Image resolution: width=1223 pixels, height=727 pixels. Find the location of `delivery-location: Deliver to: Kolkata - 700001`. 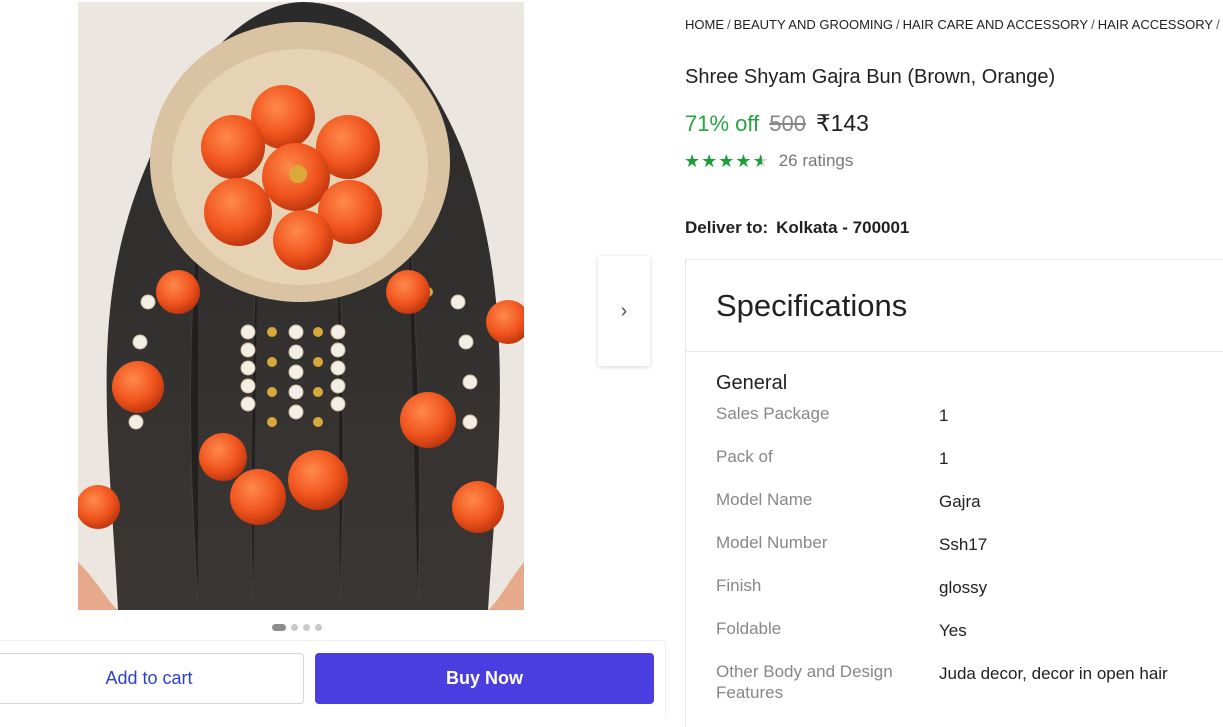

delivery-location: Deliver to: Kolkata - 700001 is located at coordinates (797, 228).